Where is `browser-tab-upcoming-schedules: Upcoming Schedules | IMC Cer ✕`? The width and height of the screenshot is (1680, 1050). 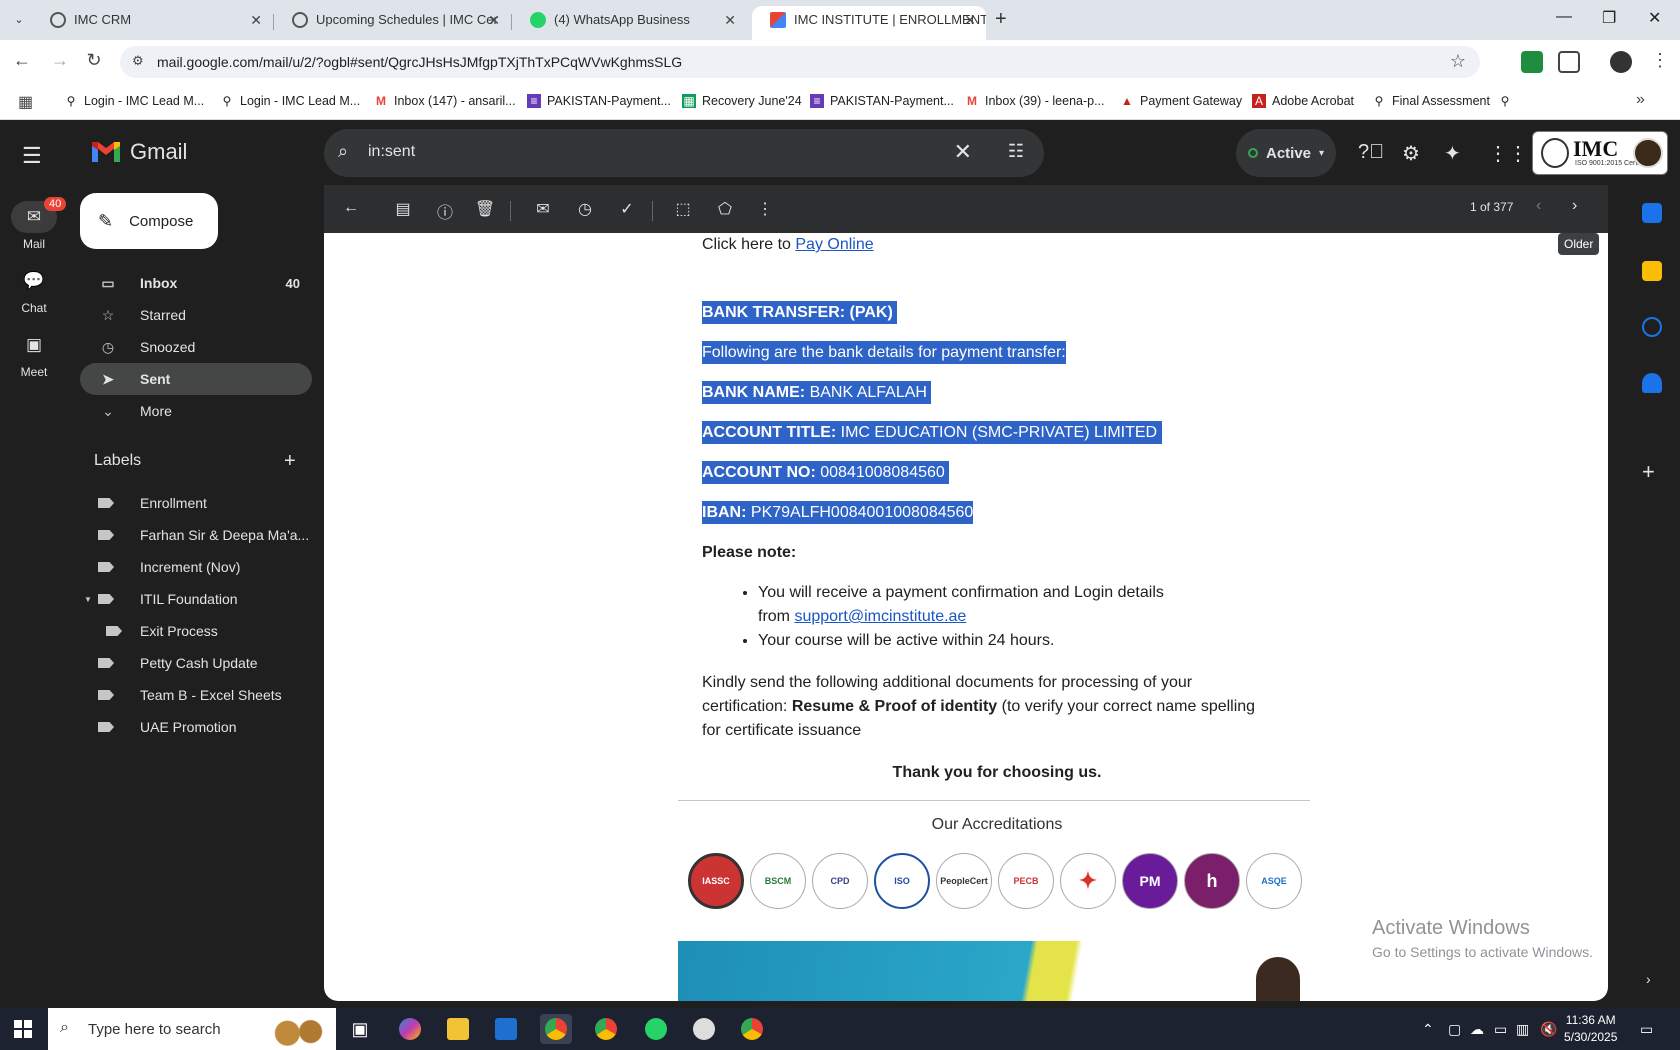 browser-tab-upcoming-schedules: Upcoming Schedules | IMC Cer ✕ is located at coordinates (392, 23).